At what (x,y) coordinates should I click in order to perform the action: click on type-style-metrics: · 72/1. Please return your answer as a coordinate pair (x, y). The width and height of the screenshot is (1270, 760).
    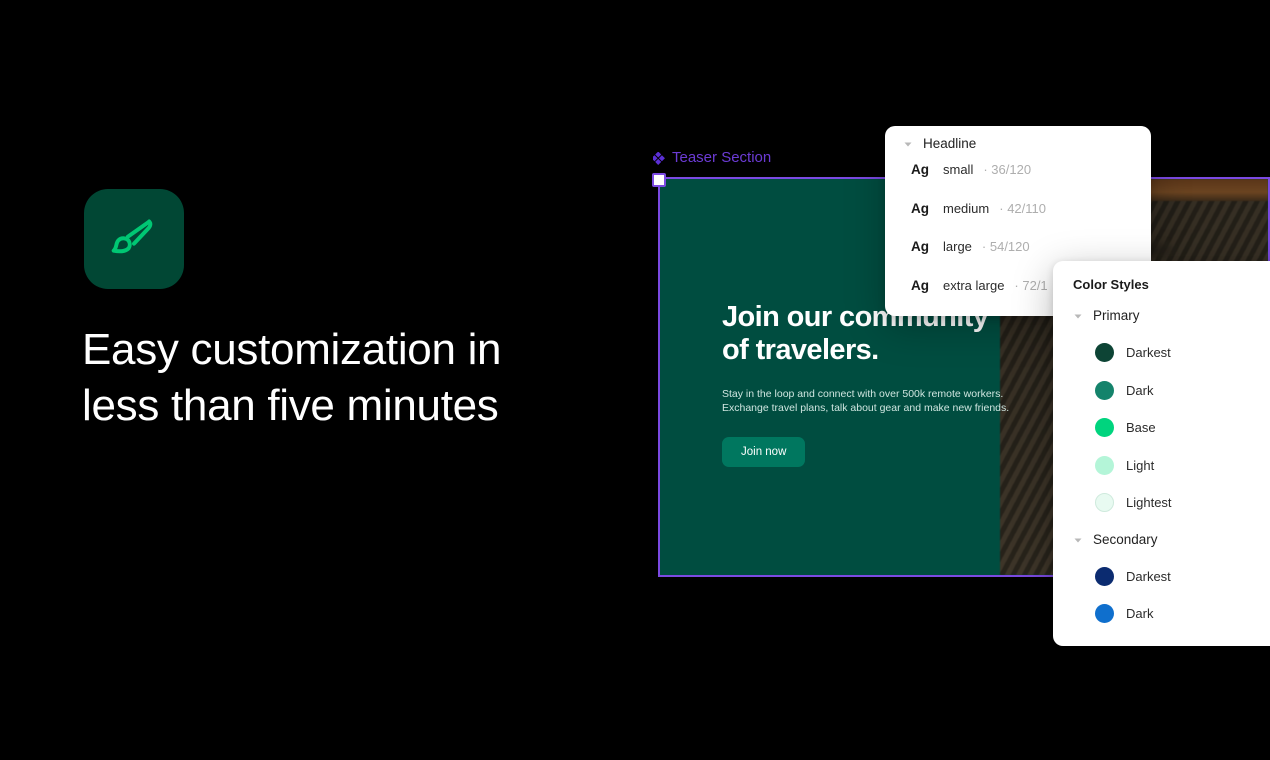
    Looking at the image, I should click on (1031, 285).